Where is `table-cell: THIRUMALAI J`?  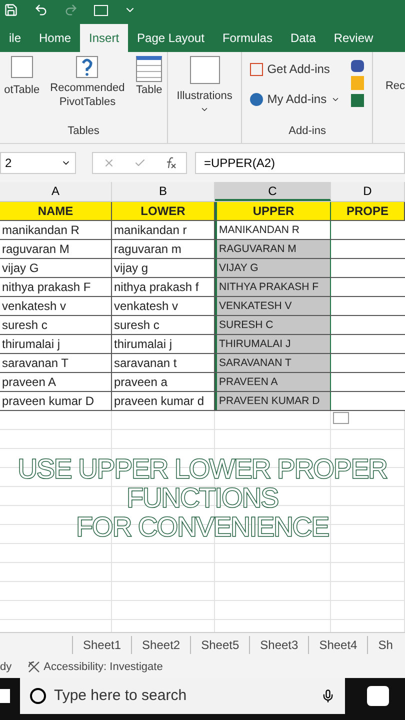 table-cell: THIRUMALAI J is located at coordinates (273, 344).